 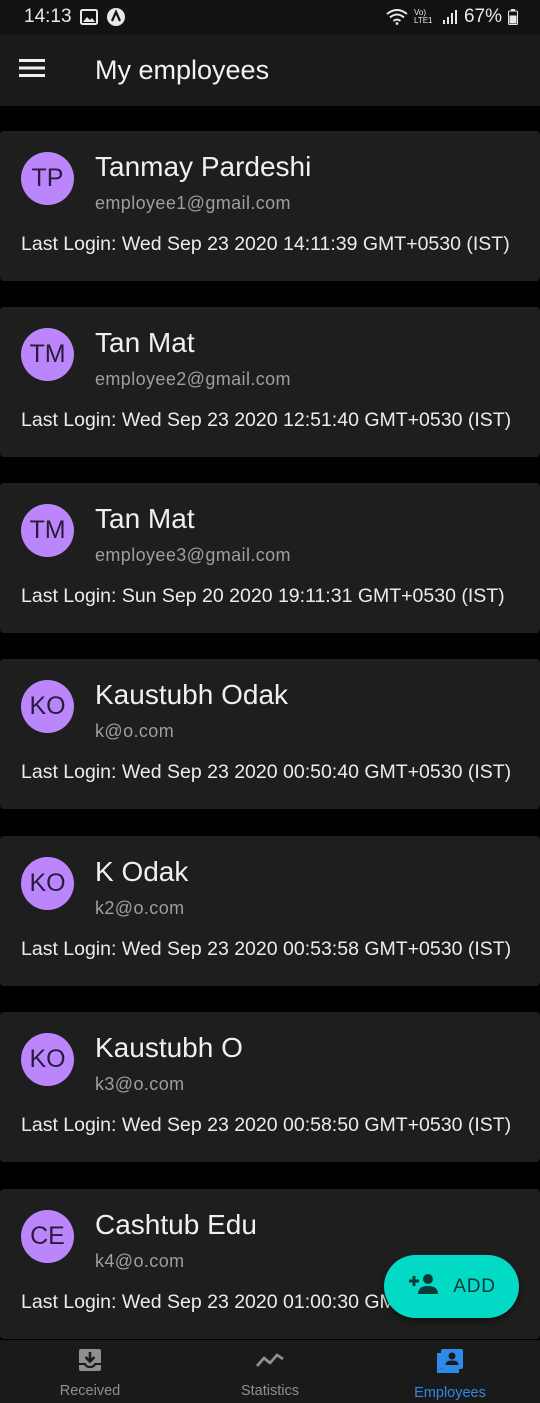 I want to click on signal-icon, so click(x=450, y=17).